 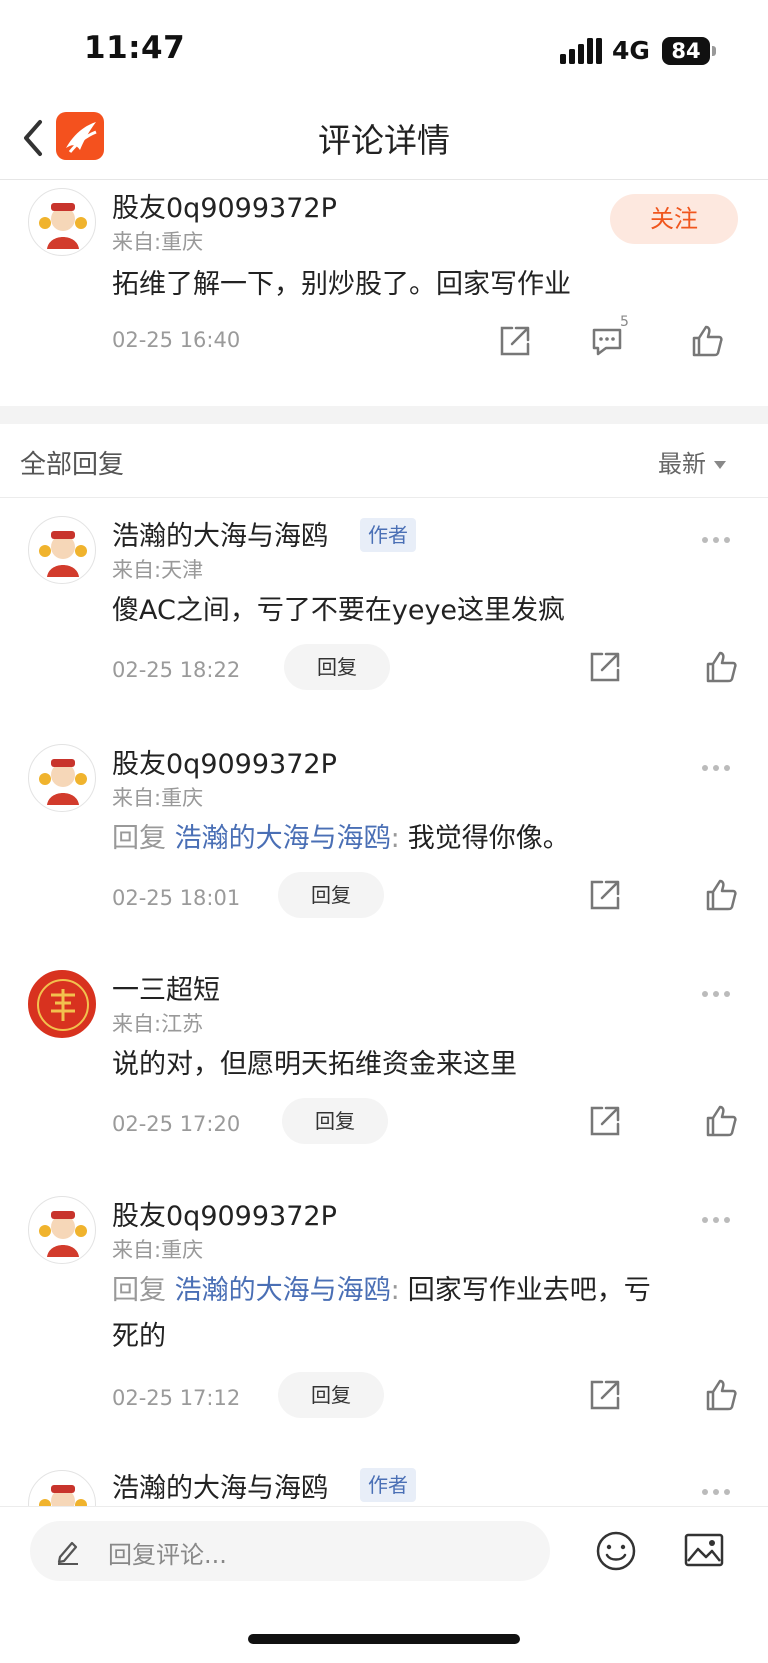 What do you see at coordinates (488, 838) in the screenshot?
I see `reply-text: 我觉得你像。` at bounding box center [488, 838].